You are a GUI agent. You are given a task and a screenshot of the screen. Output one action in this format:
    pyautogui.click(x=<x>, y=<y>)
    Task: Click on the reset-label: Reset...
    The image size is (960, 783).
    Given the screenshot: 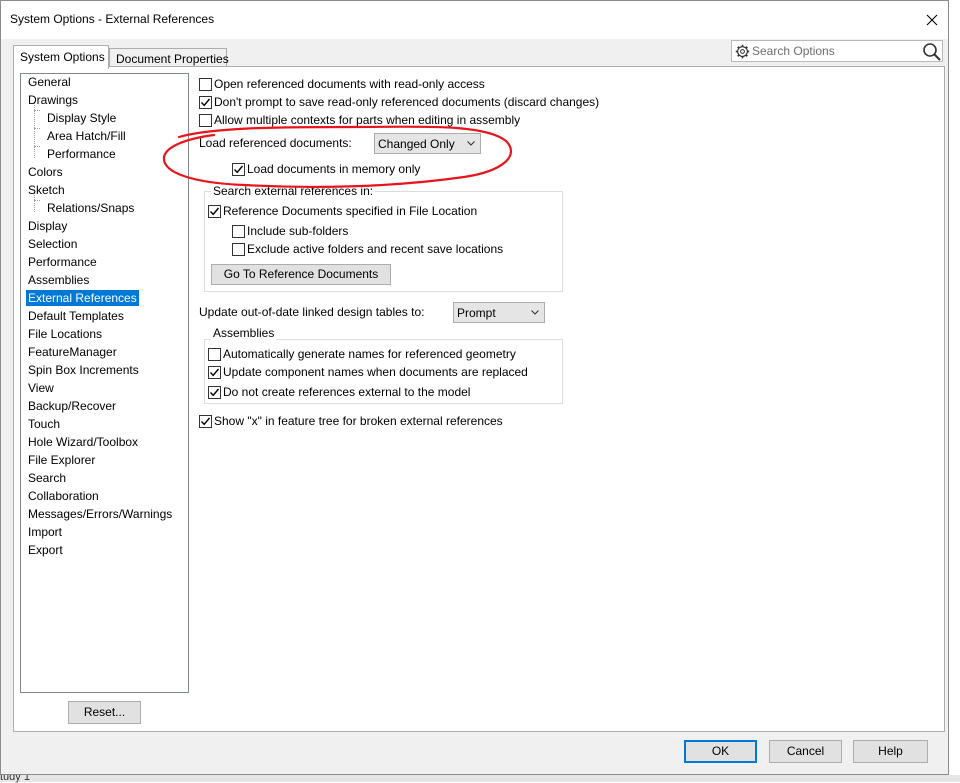 What is the action you would take?
    pyautogui.click(x=104, y=712)
    